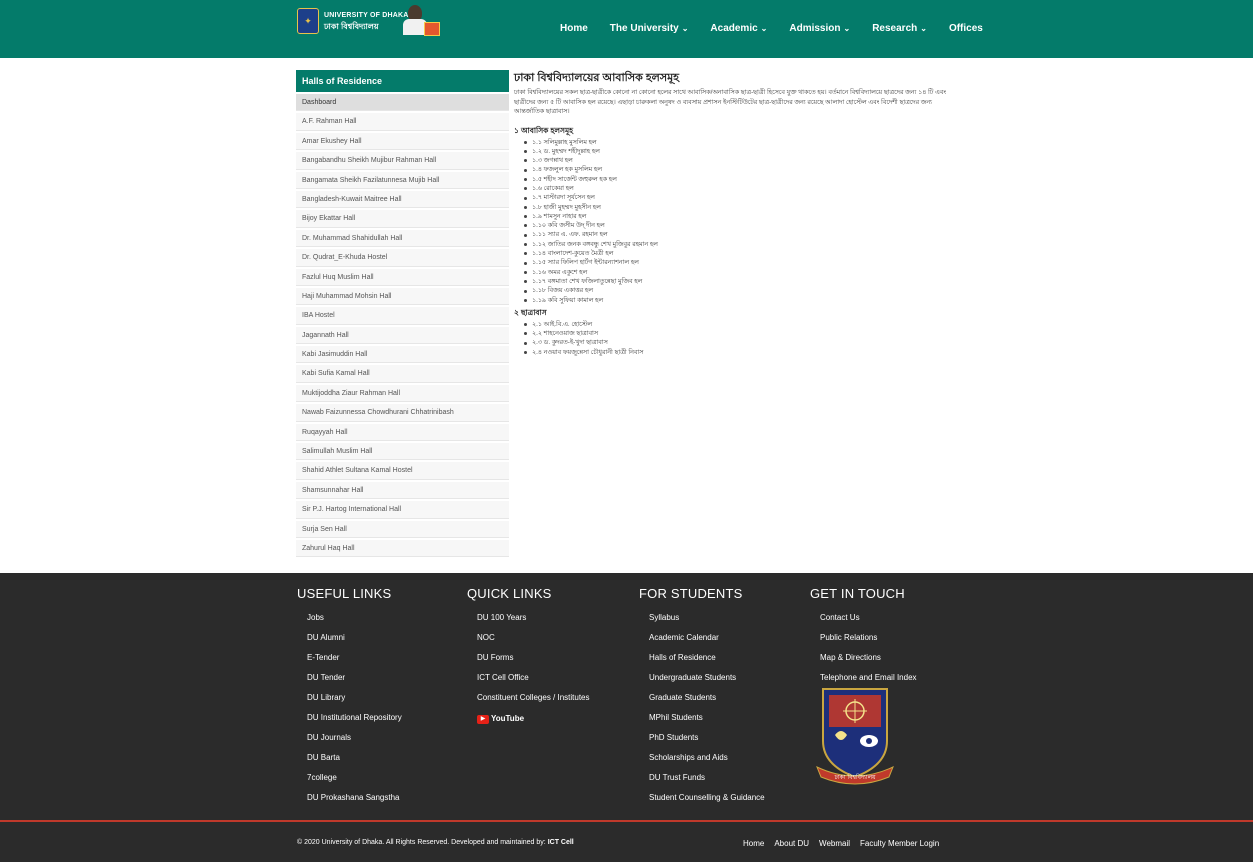 The width and height of the screenshot is (1253, 862). I want to click on sidebar-item-iba-hostel: IBA Hostel, so click(402, 317).